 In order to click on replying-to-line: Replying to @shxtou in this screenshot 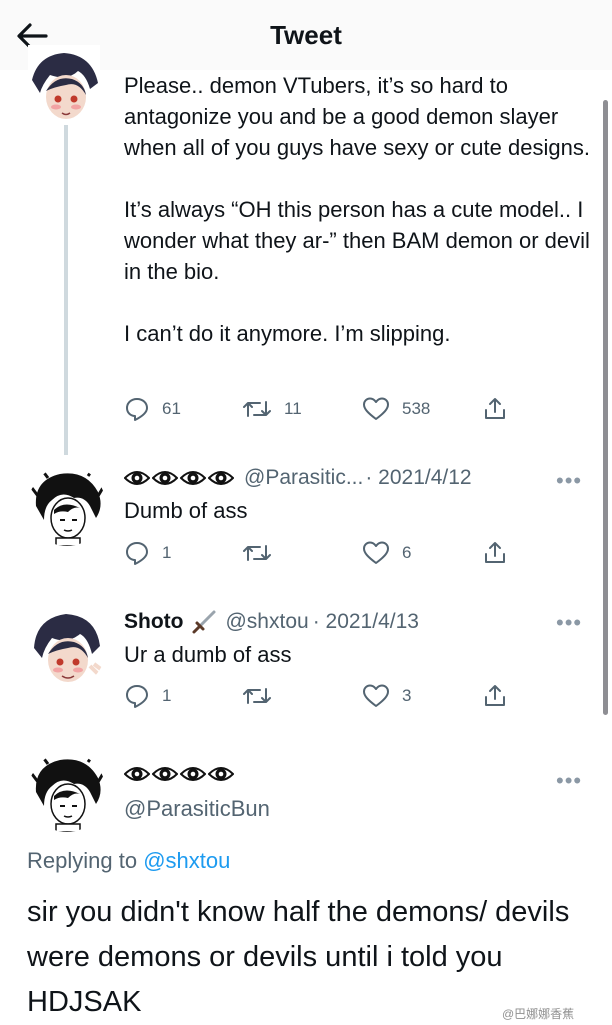, I will do `click(128, 861)`.